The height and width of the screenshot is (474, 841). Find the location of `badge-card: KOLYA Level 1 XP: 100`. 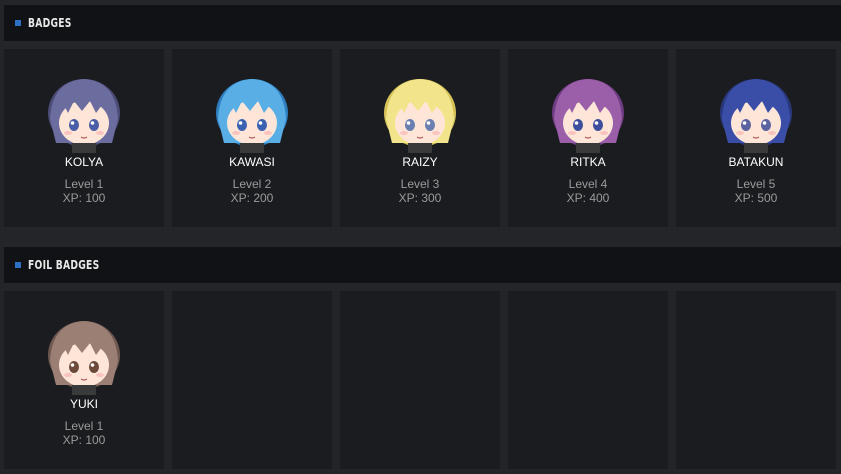

badge-card: KOLYA Level 1 XP: 100 is located at coordinates (84, 138).